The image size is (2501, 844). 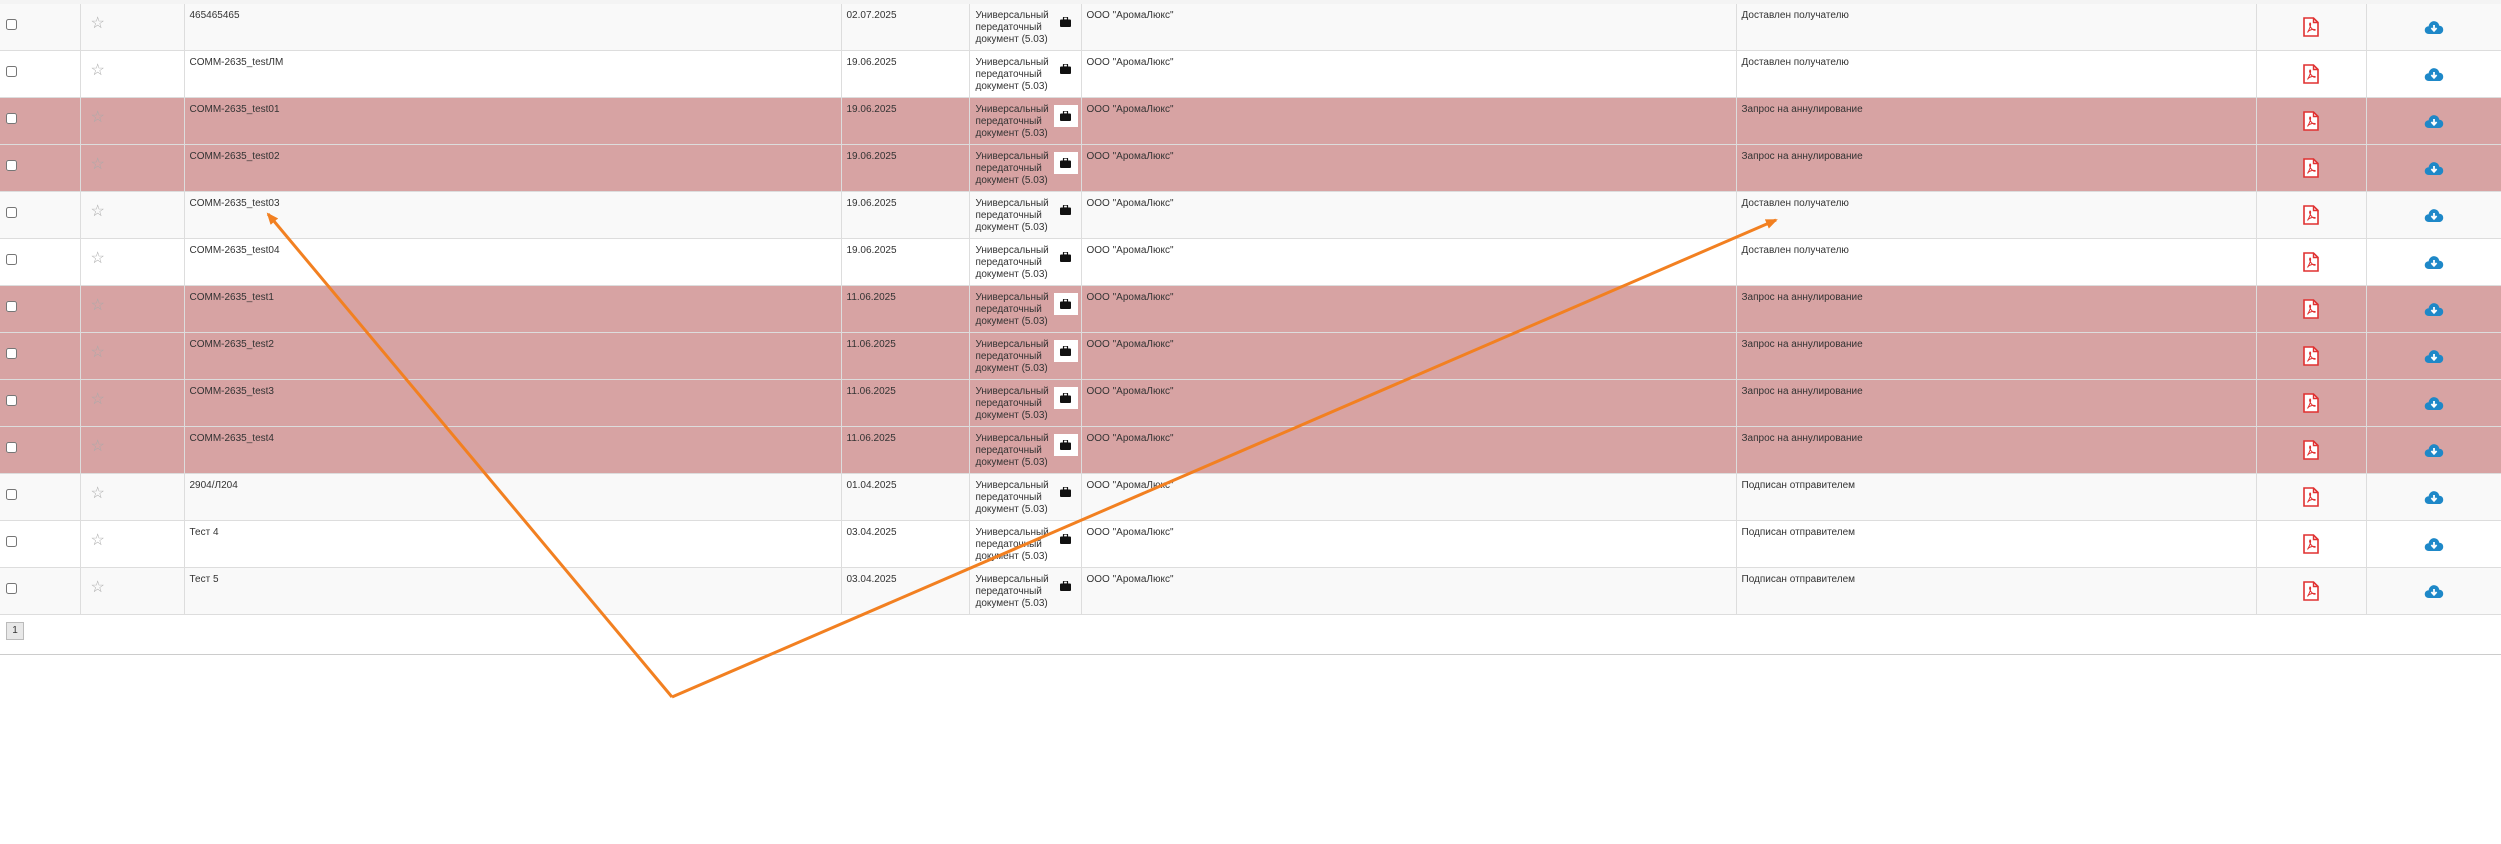 What do you see at coordinates (513, 201) in the screenshot?
I see `document-number: COMM-2635_test03` at bounding box center [513, 201].